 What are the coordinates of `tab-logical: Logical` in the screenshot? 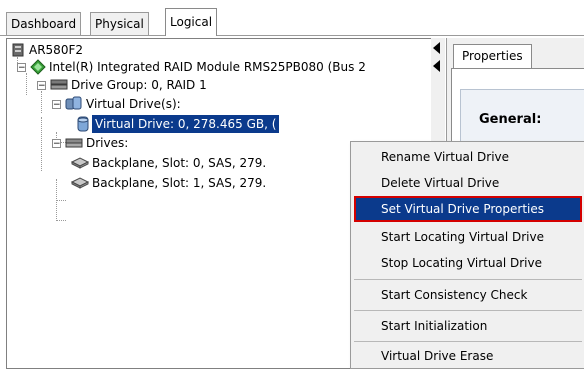 It's located at (191, 22).